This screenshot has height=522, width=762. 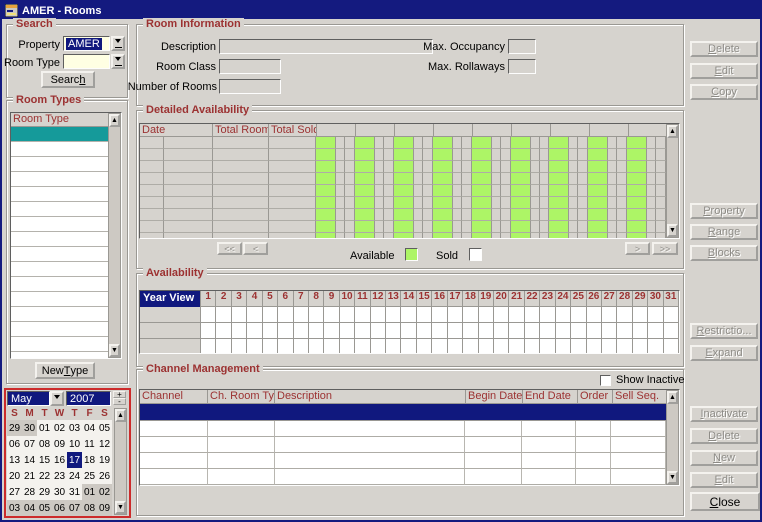 What do you see at coordinates (724, 480) in the screenshot?
I see `edit-channel-button: Edit` at bounding box center [724, 480].